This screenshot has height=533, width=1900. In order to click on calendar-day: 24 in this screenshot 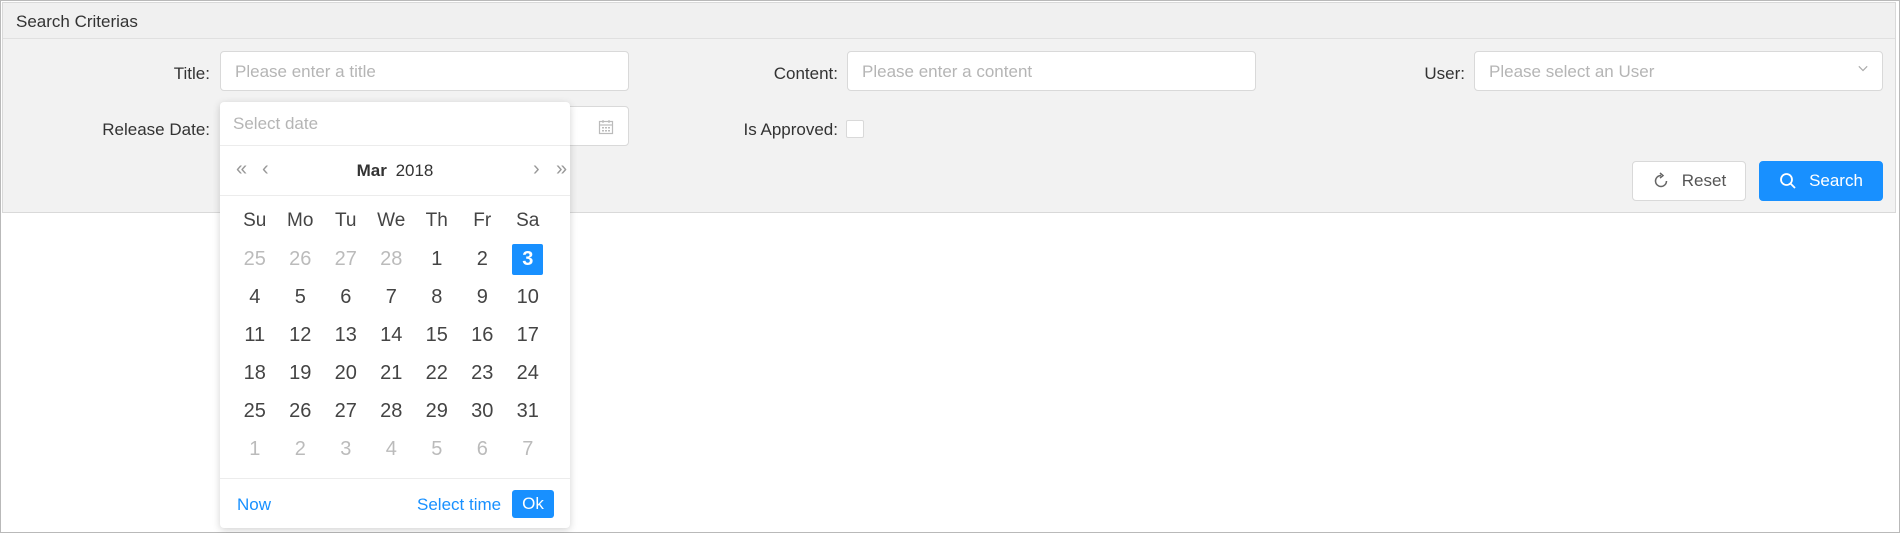, I will do `click(528, 373)`.